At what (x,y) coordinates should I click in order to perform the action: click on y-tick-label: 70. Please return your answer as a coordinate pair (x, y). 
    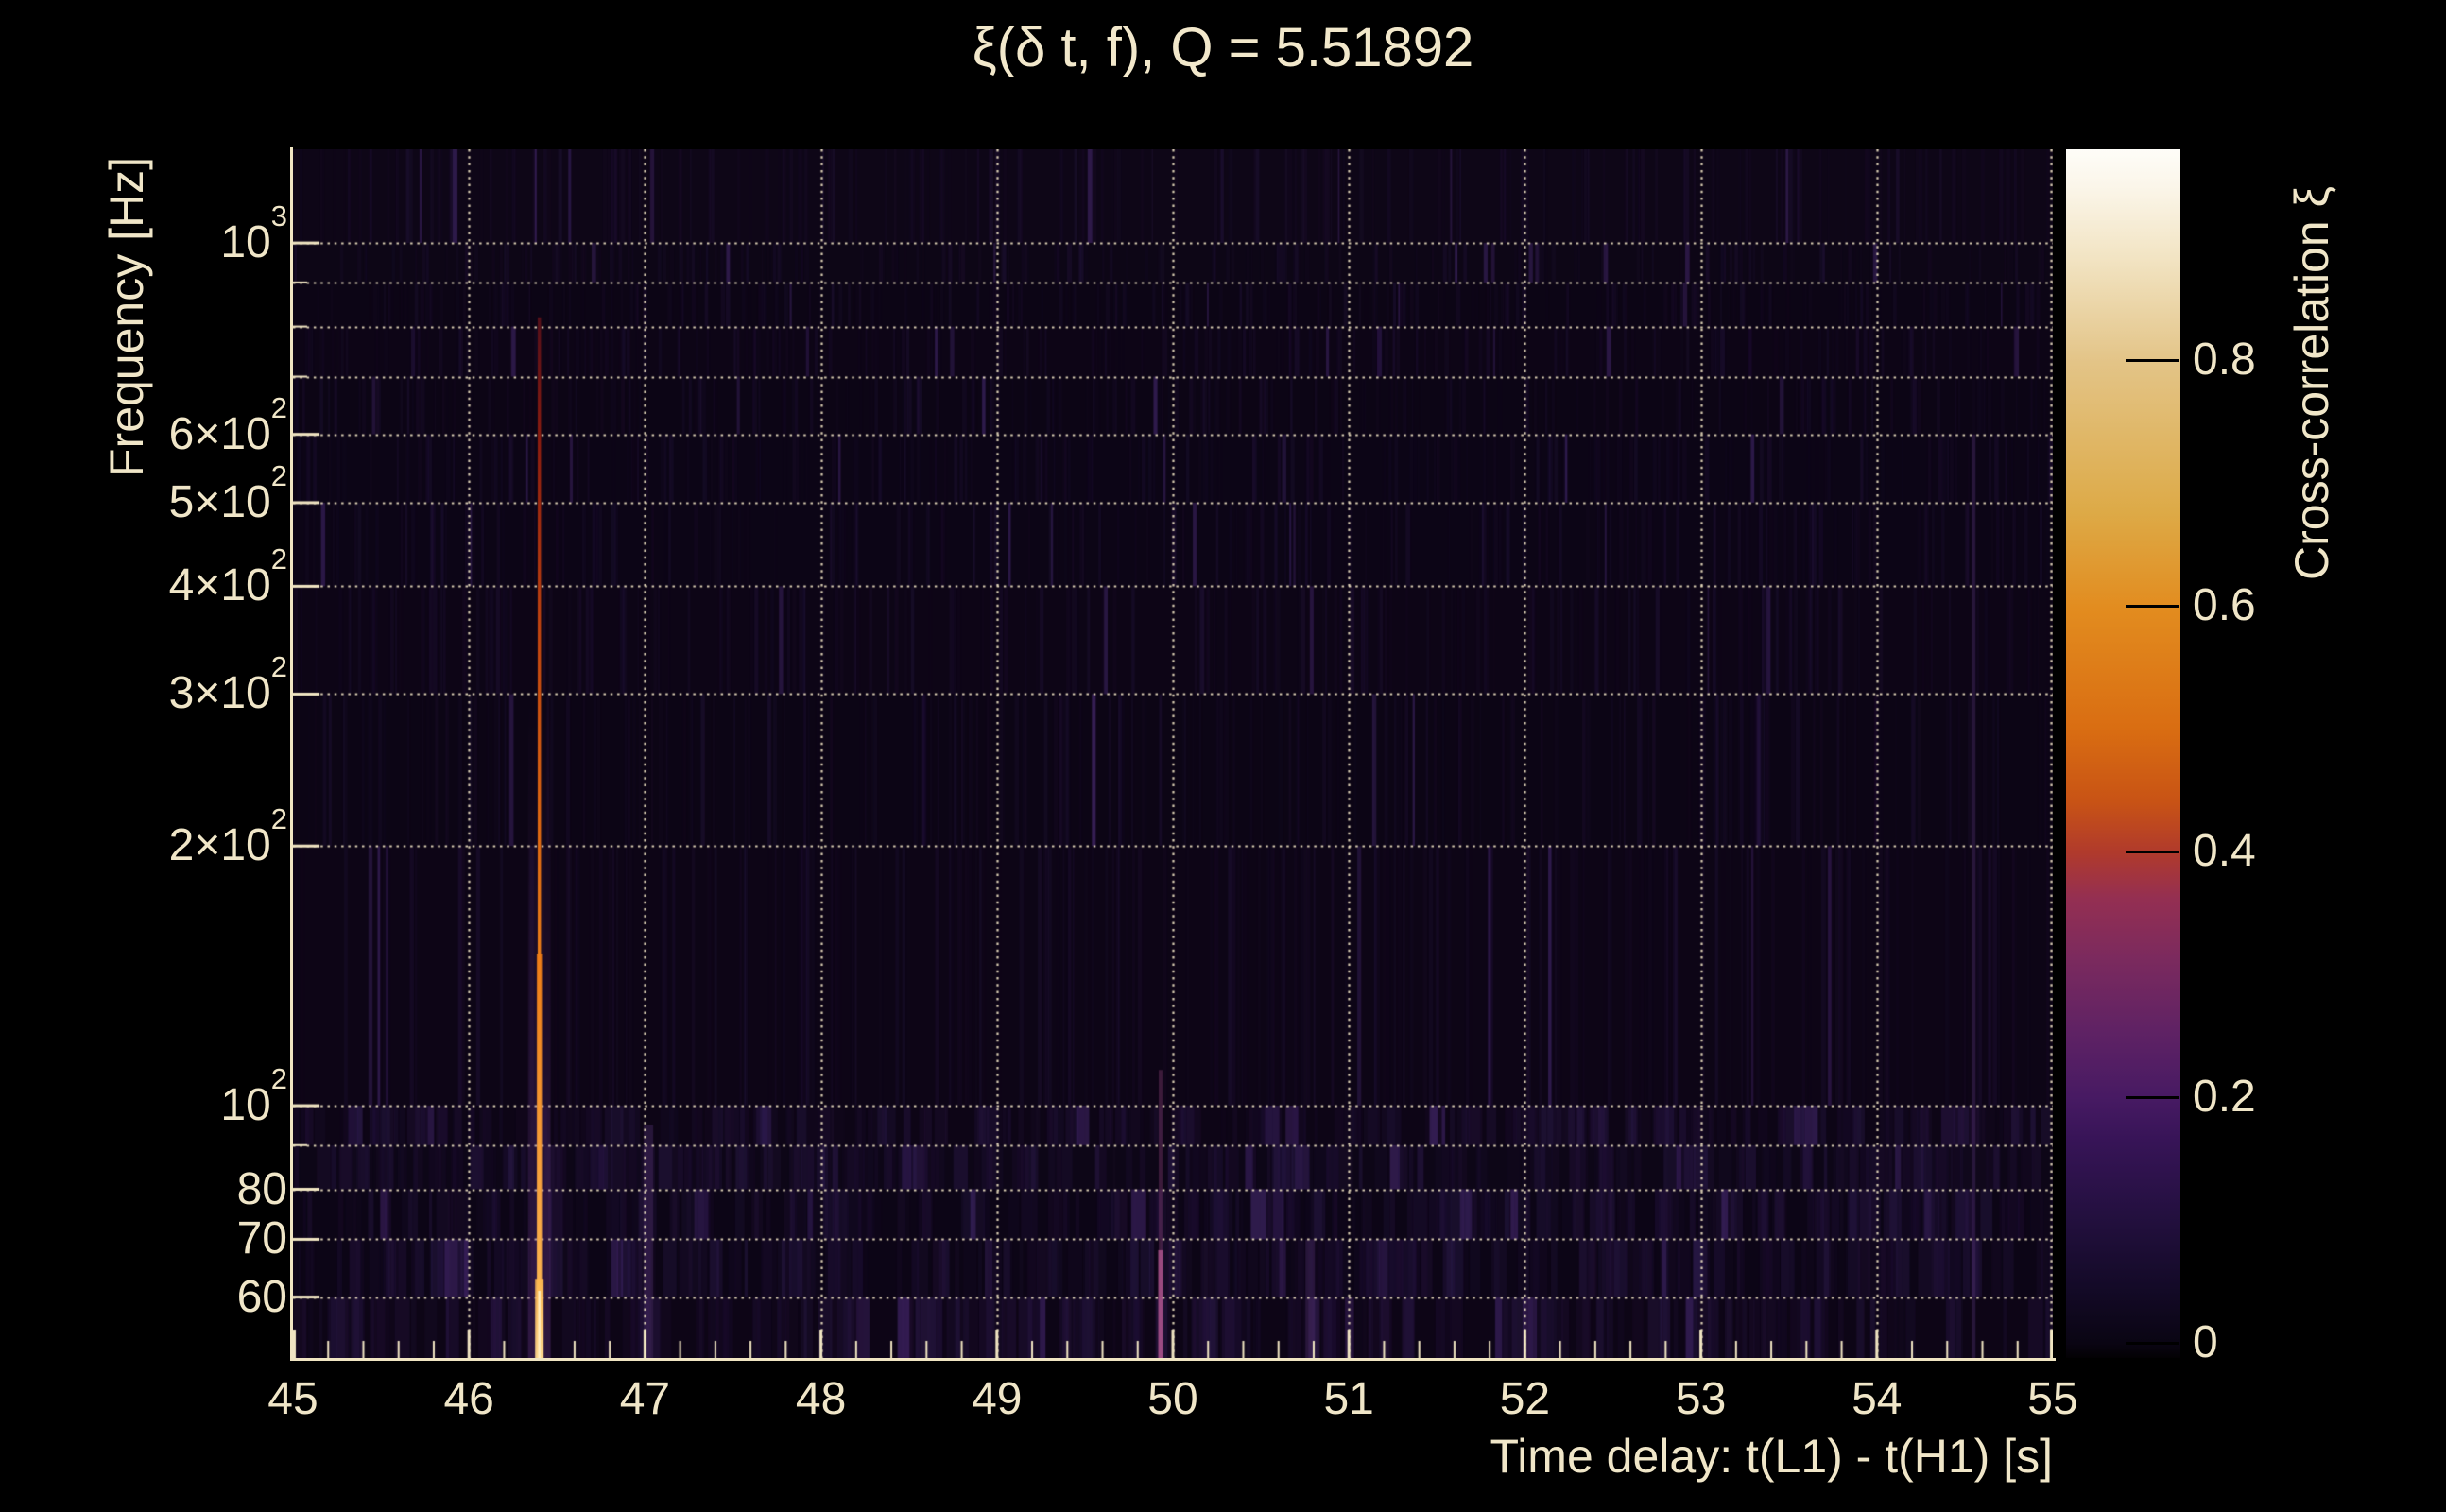
    Looking at the image, I should click on (261, 1238).